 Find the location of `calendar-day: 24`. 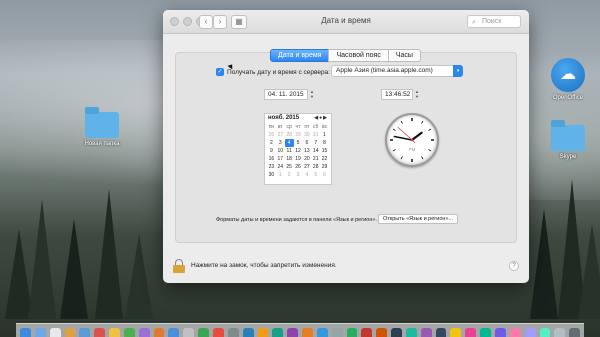

calendar-day: 24 is located at coordinates (280, 167).